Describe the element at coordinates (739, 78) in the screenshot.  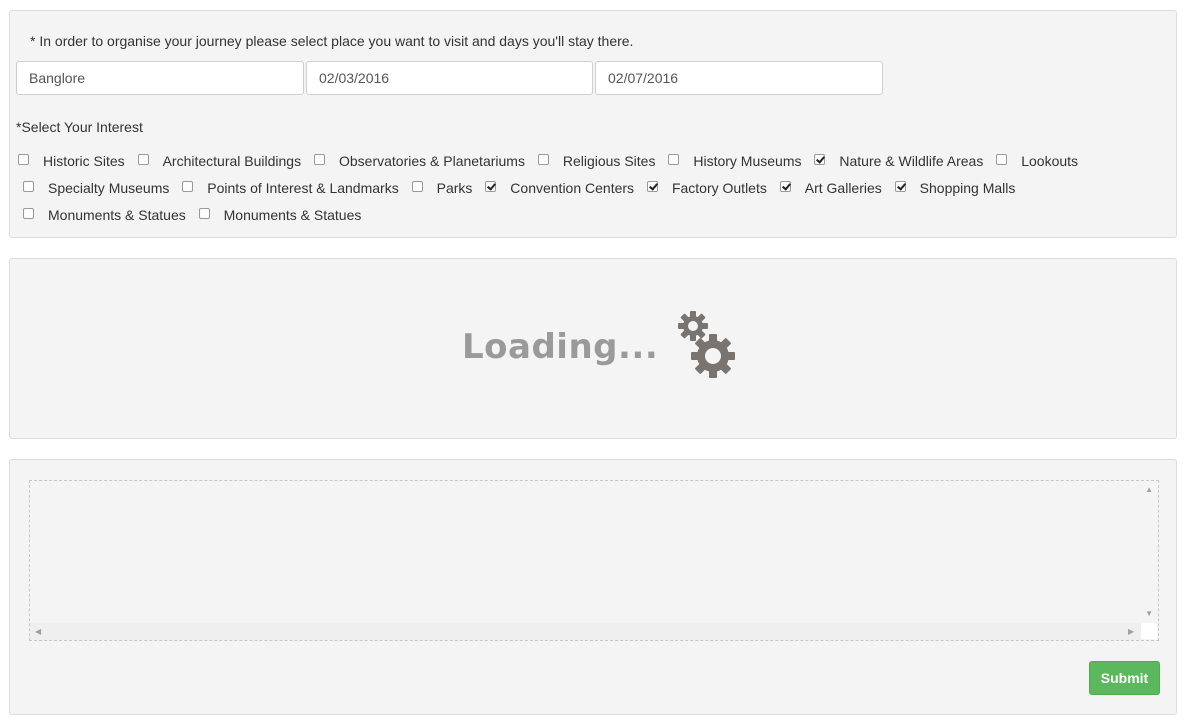
I see `end-date-input` at that location.